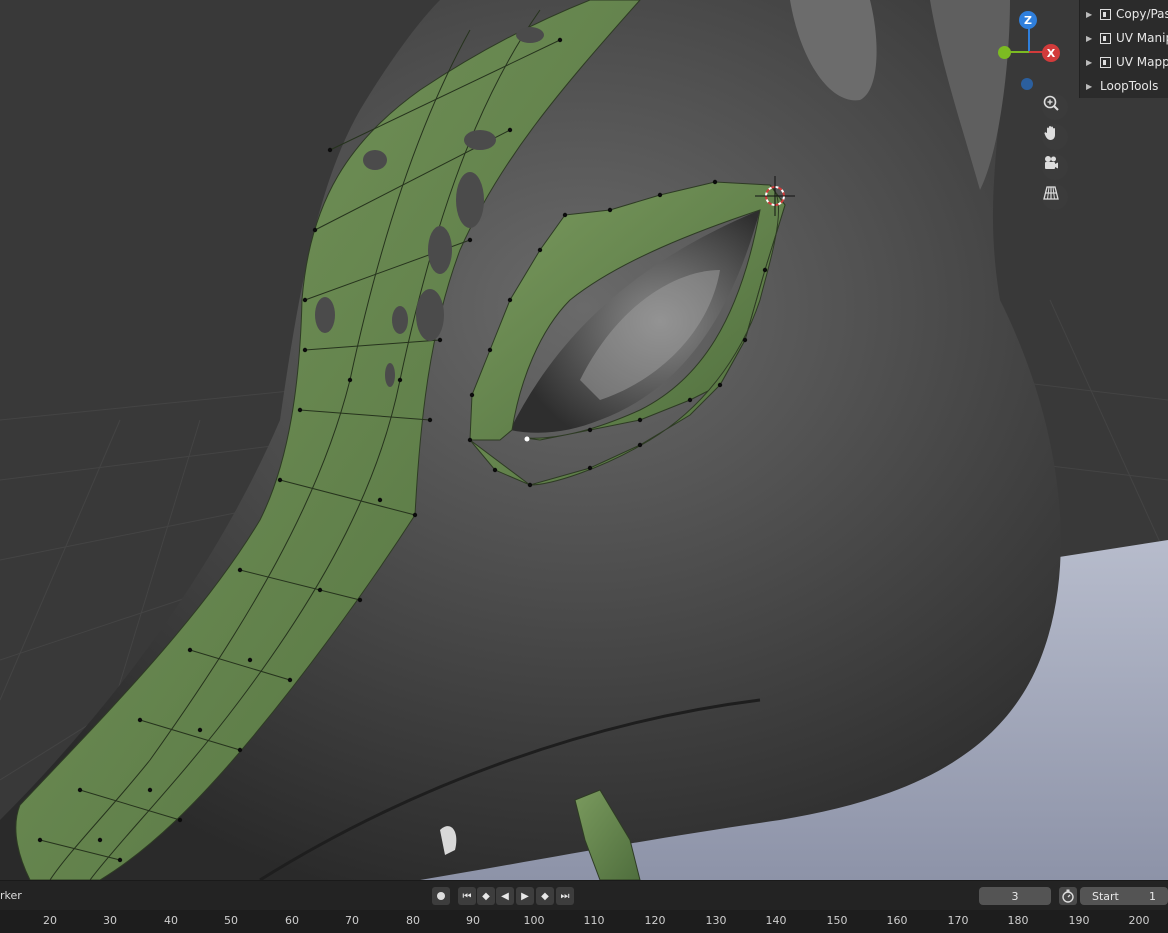 The width and height of the screenshot is (1168, 933). I want to click on jump-start-button: ⏮, so click(467, 896).